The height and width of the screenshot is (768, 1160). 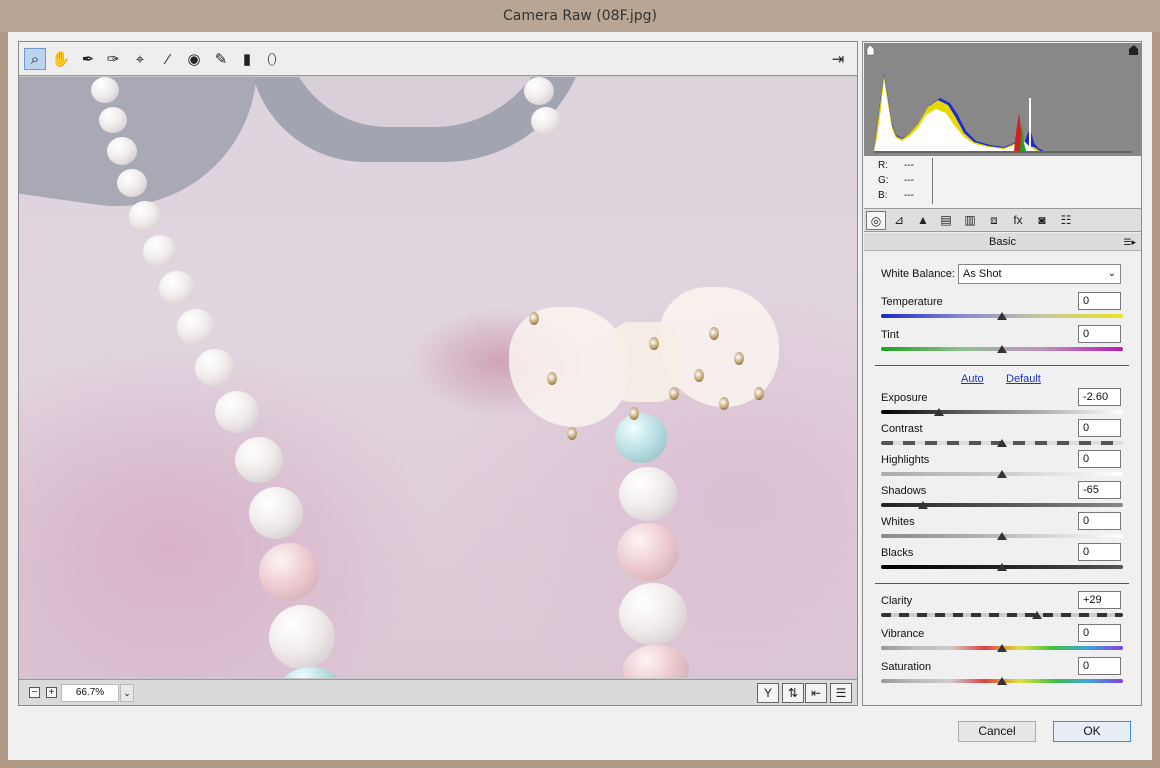 I want to click on eye-icon: ◉, so click(x=194, y=59).